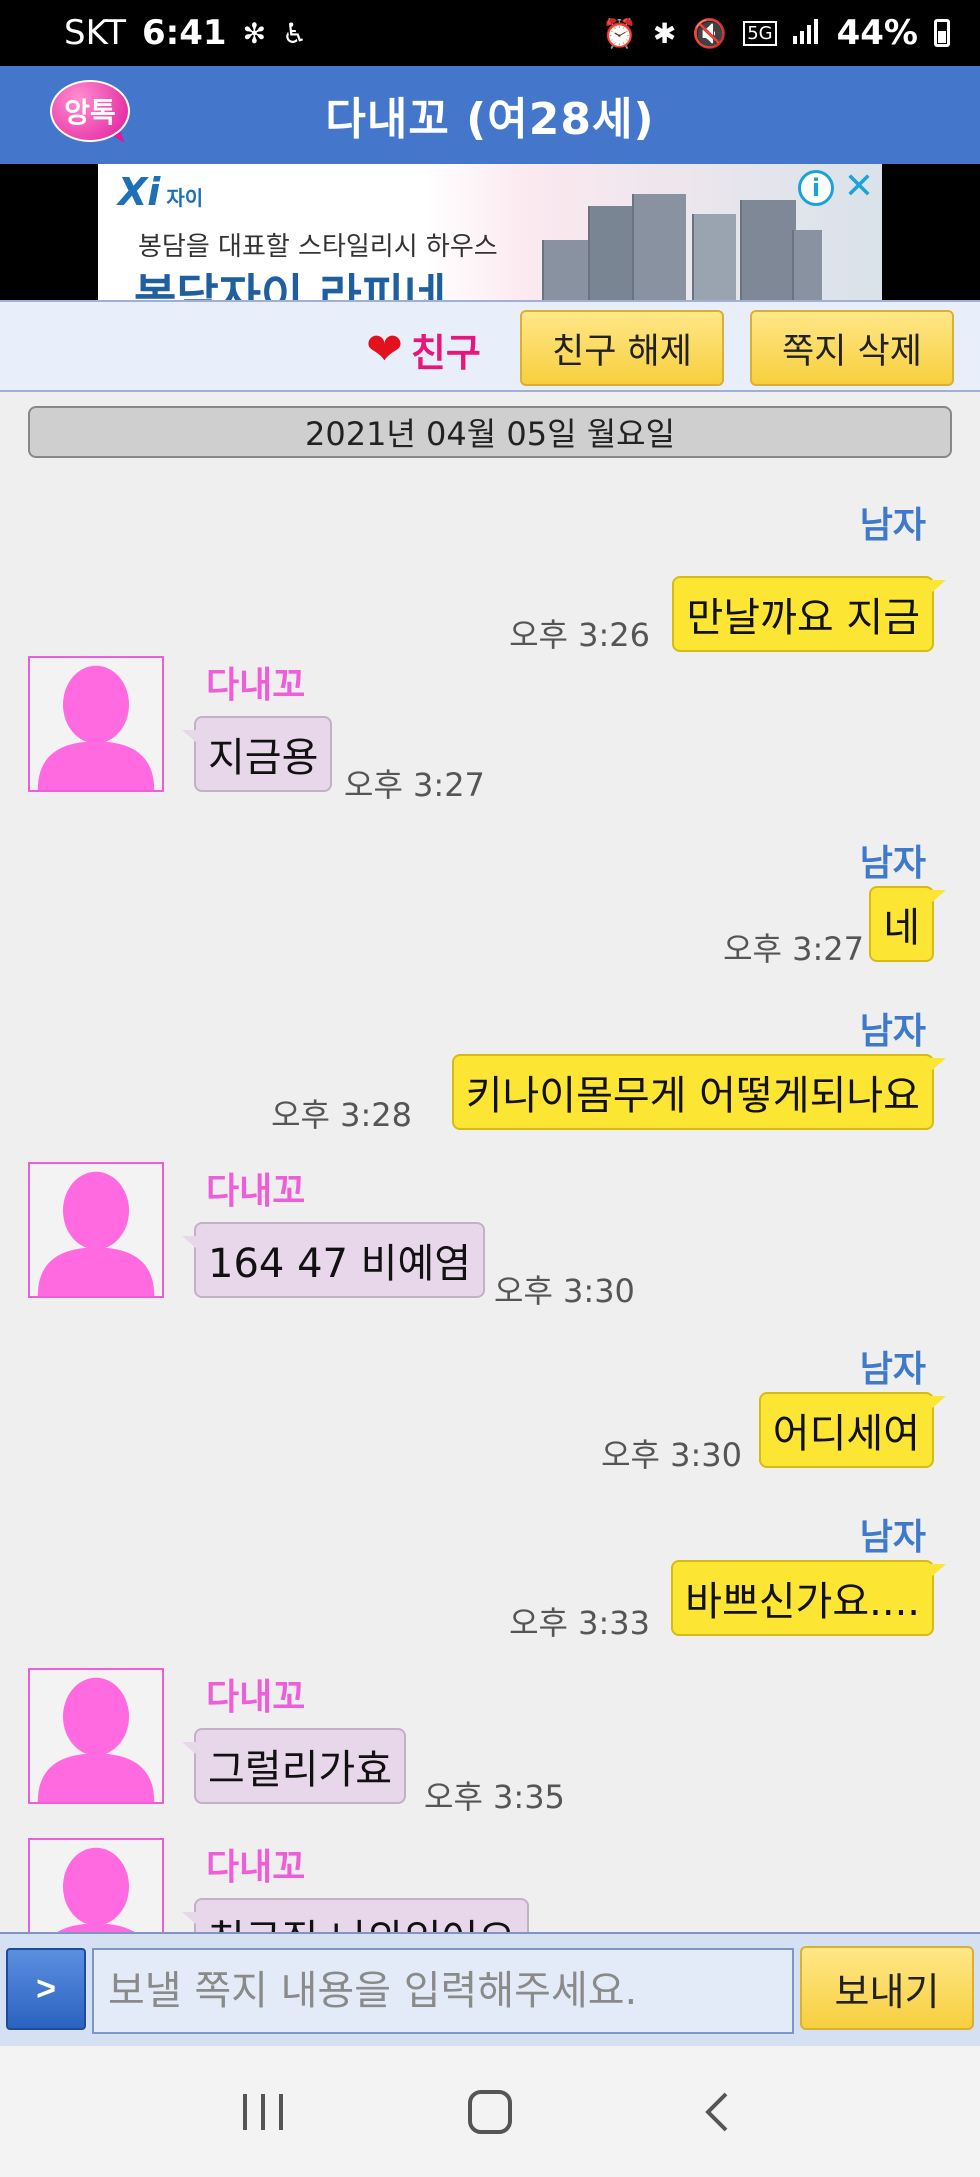  Describe the element at coordinates (710, 33) in the screenshot. I see `mute-icon: 🔇` at that location.